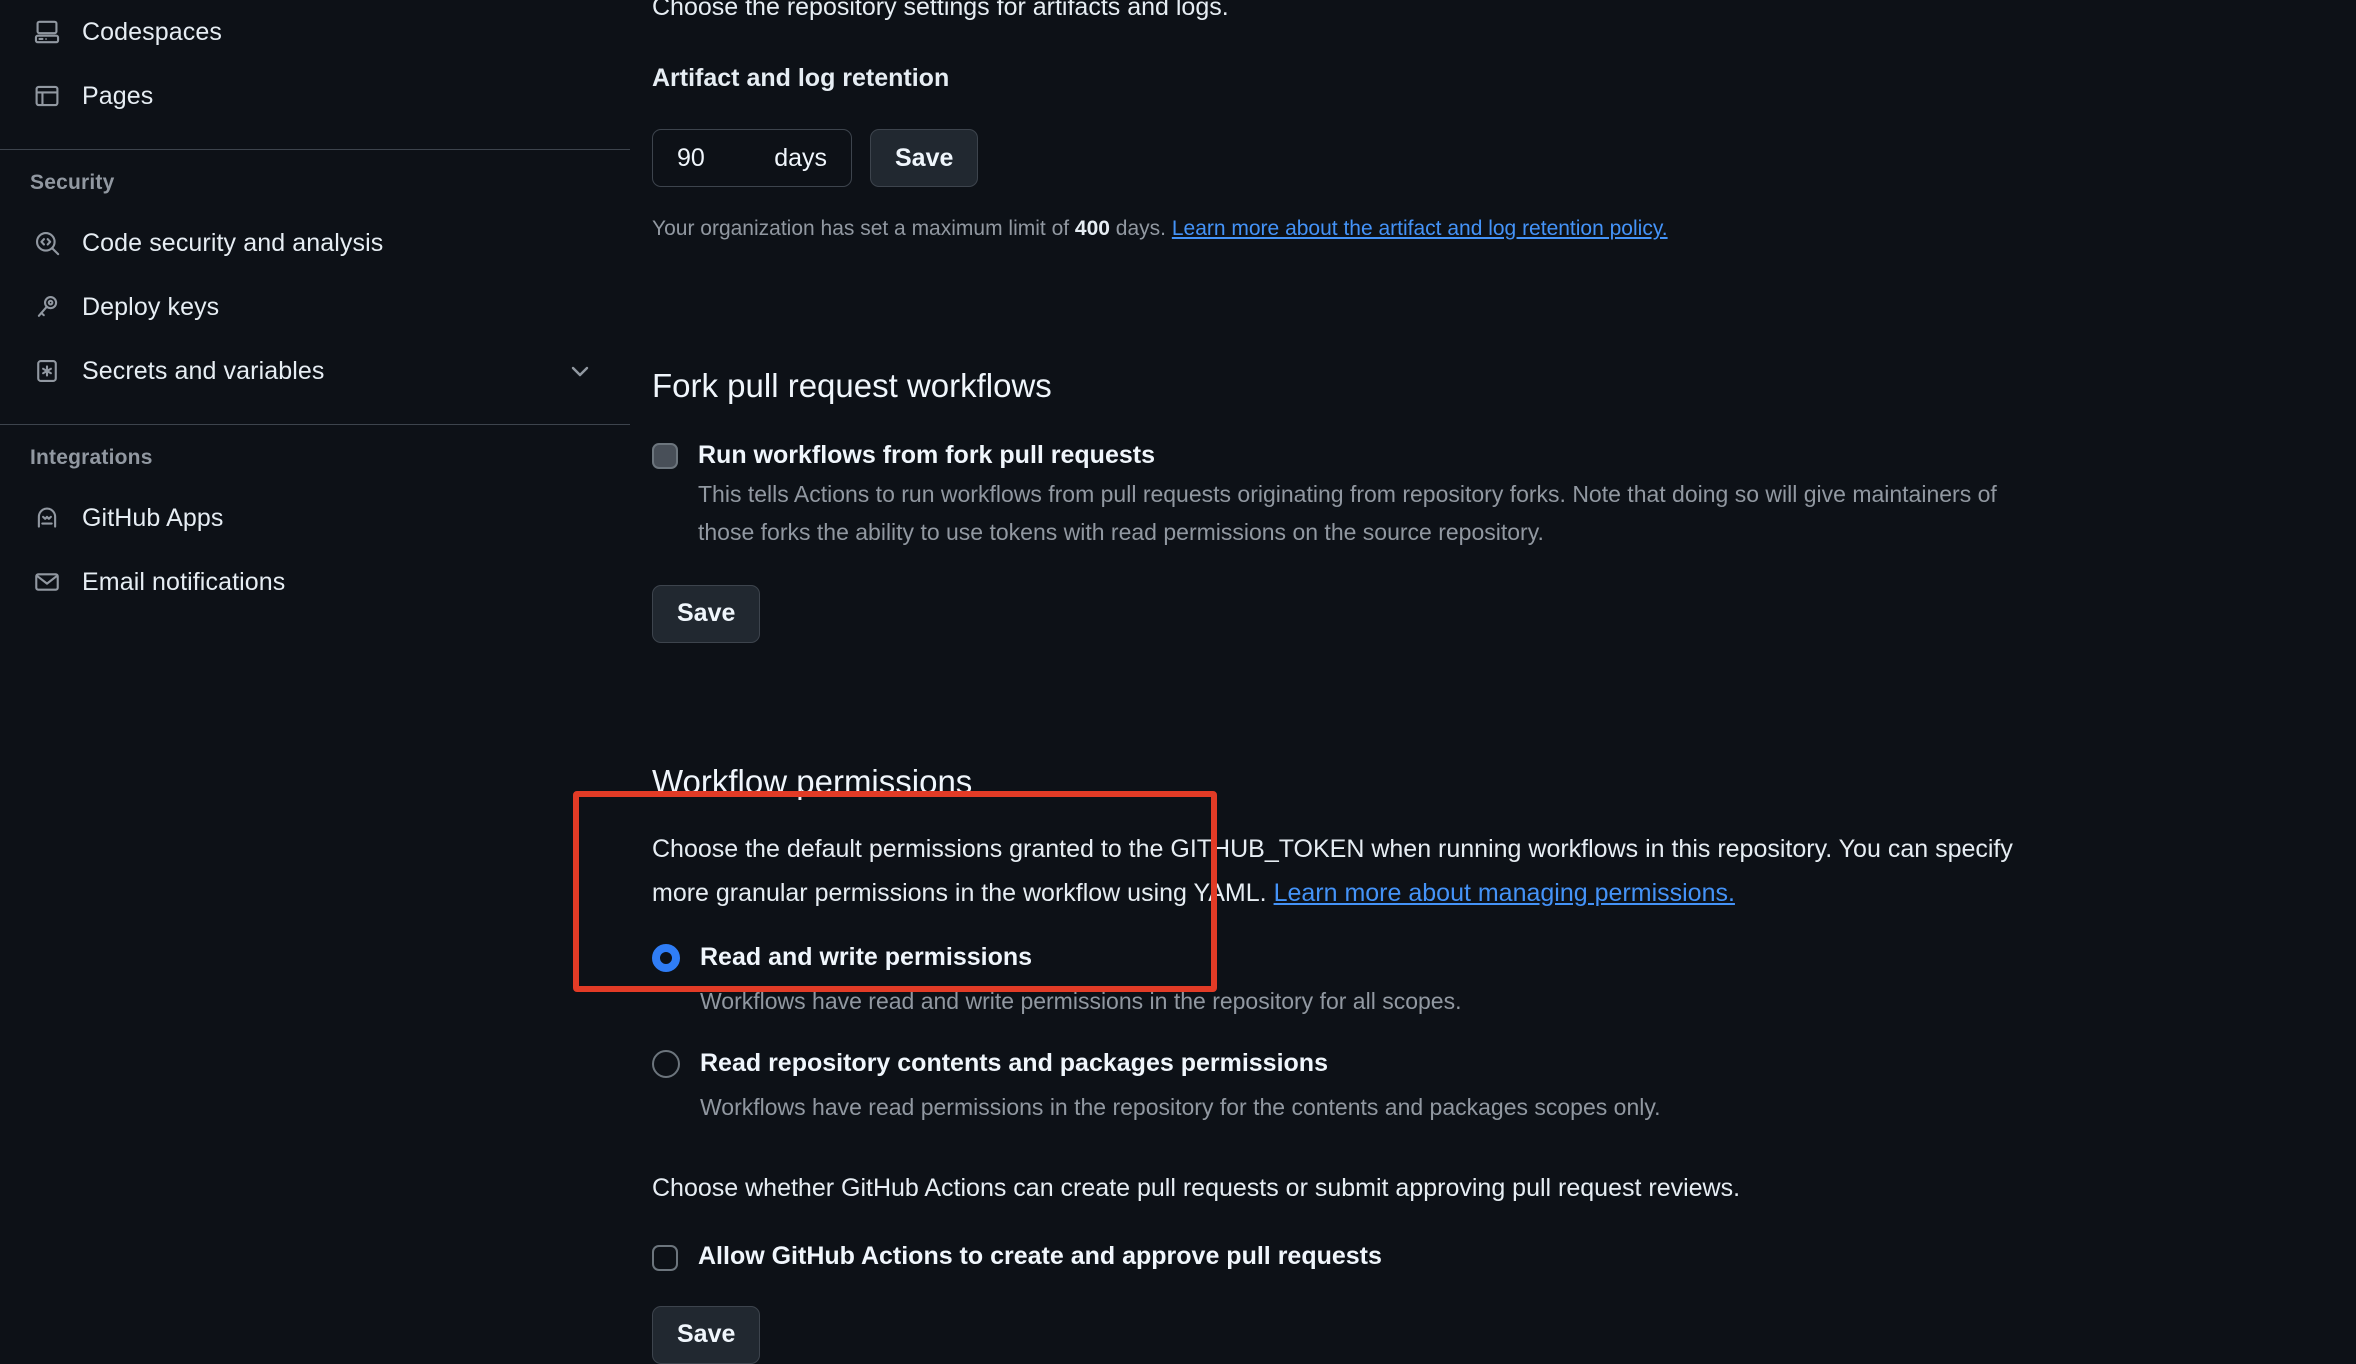 This screenshot has height=1364, width=2356. What do you see at coordinates (1484, 455) in the screenshot?
I see `run-fork-workflows-row: Run workflows from fork pull requests` at bounding box center [1484, 455].